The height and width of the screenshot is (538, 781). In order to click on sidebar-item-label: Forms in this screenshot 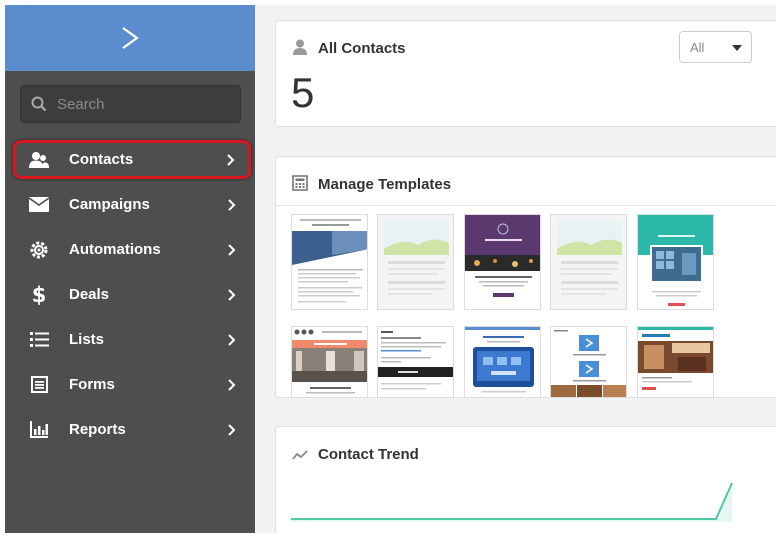, I will do `click(92, 384)`.